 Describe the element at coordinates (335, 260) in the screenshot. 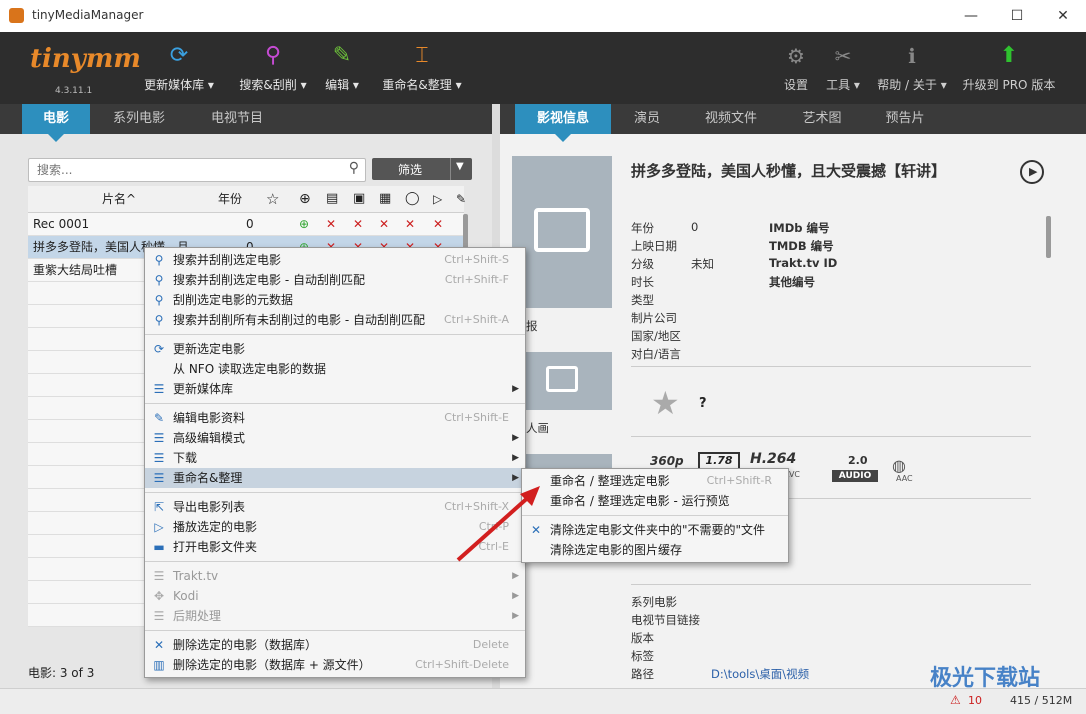

I see `menu-item-search-scrape: ⚲ 搜索并刮削选定电影 Ctrl+Shift-S` at that location.